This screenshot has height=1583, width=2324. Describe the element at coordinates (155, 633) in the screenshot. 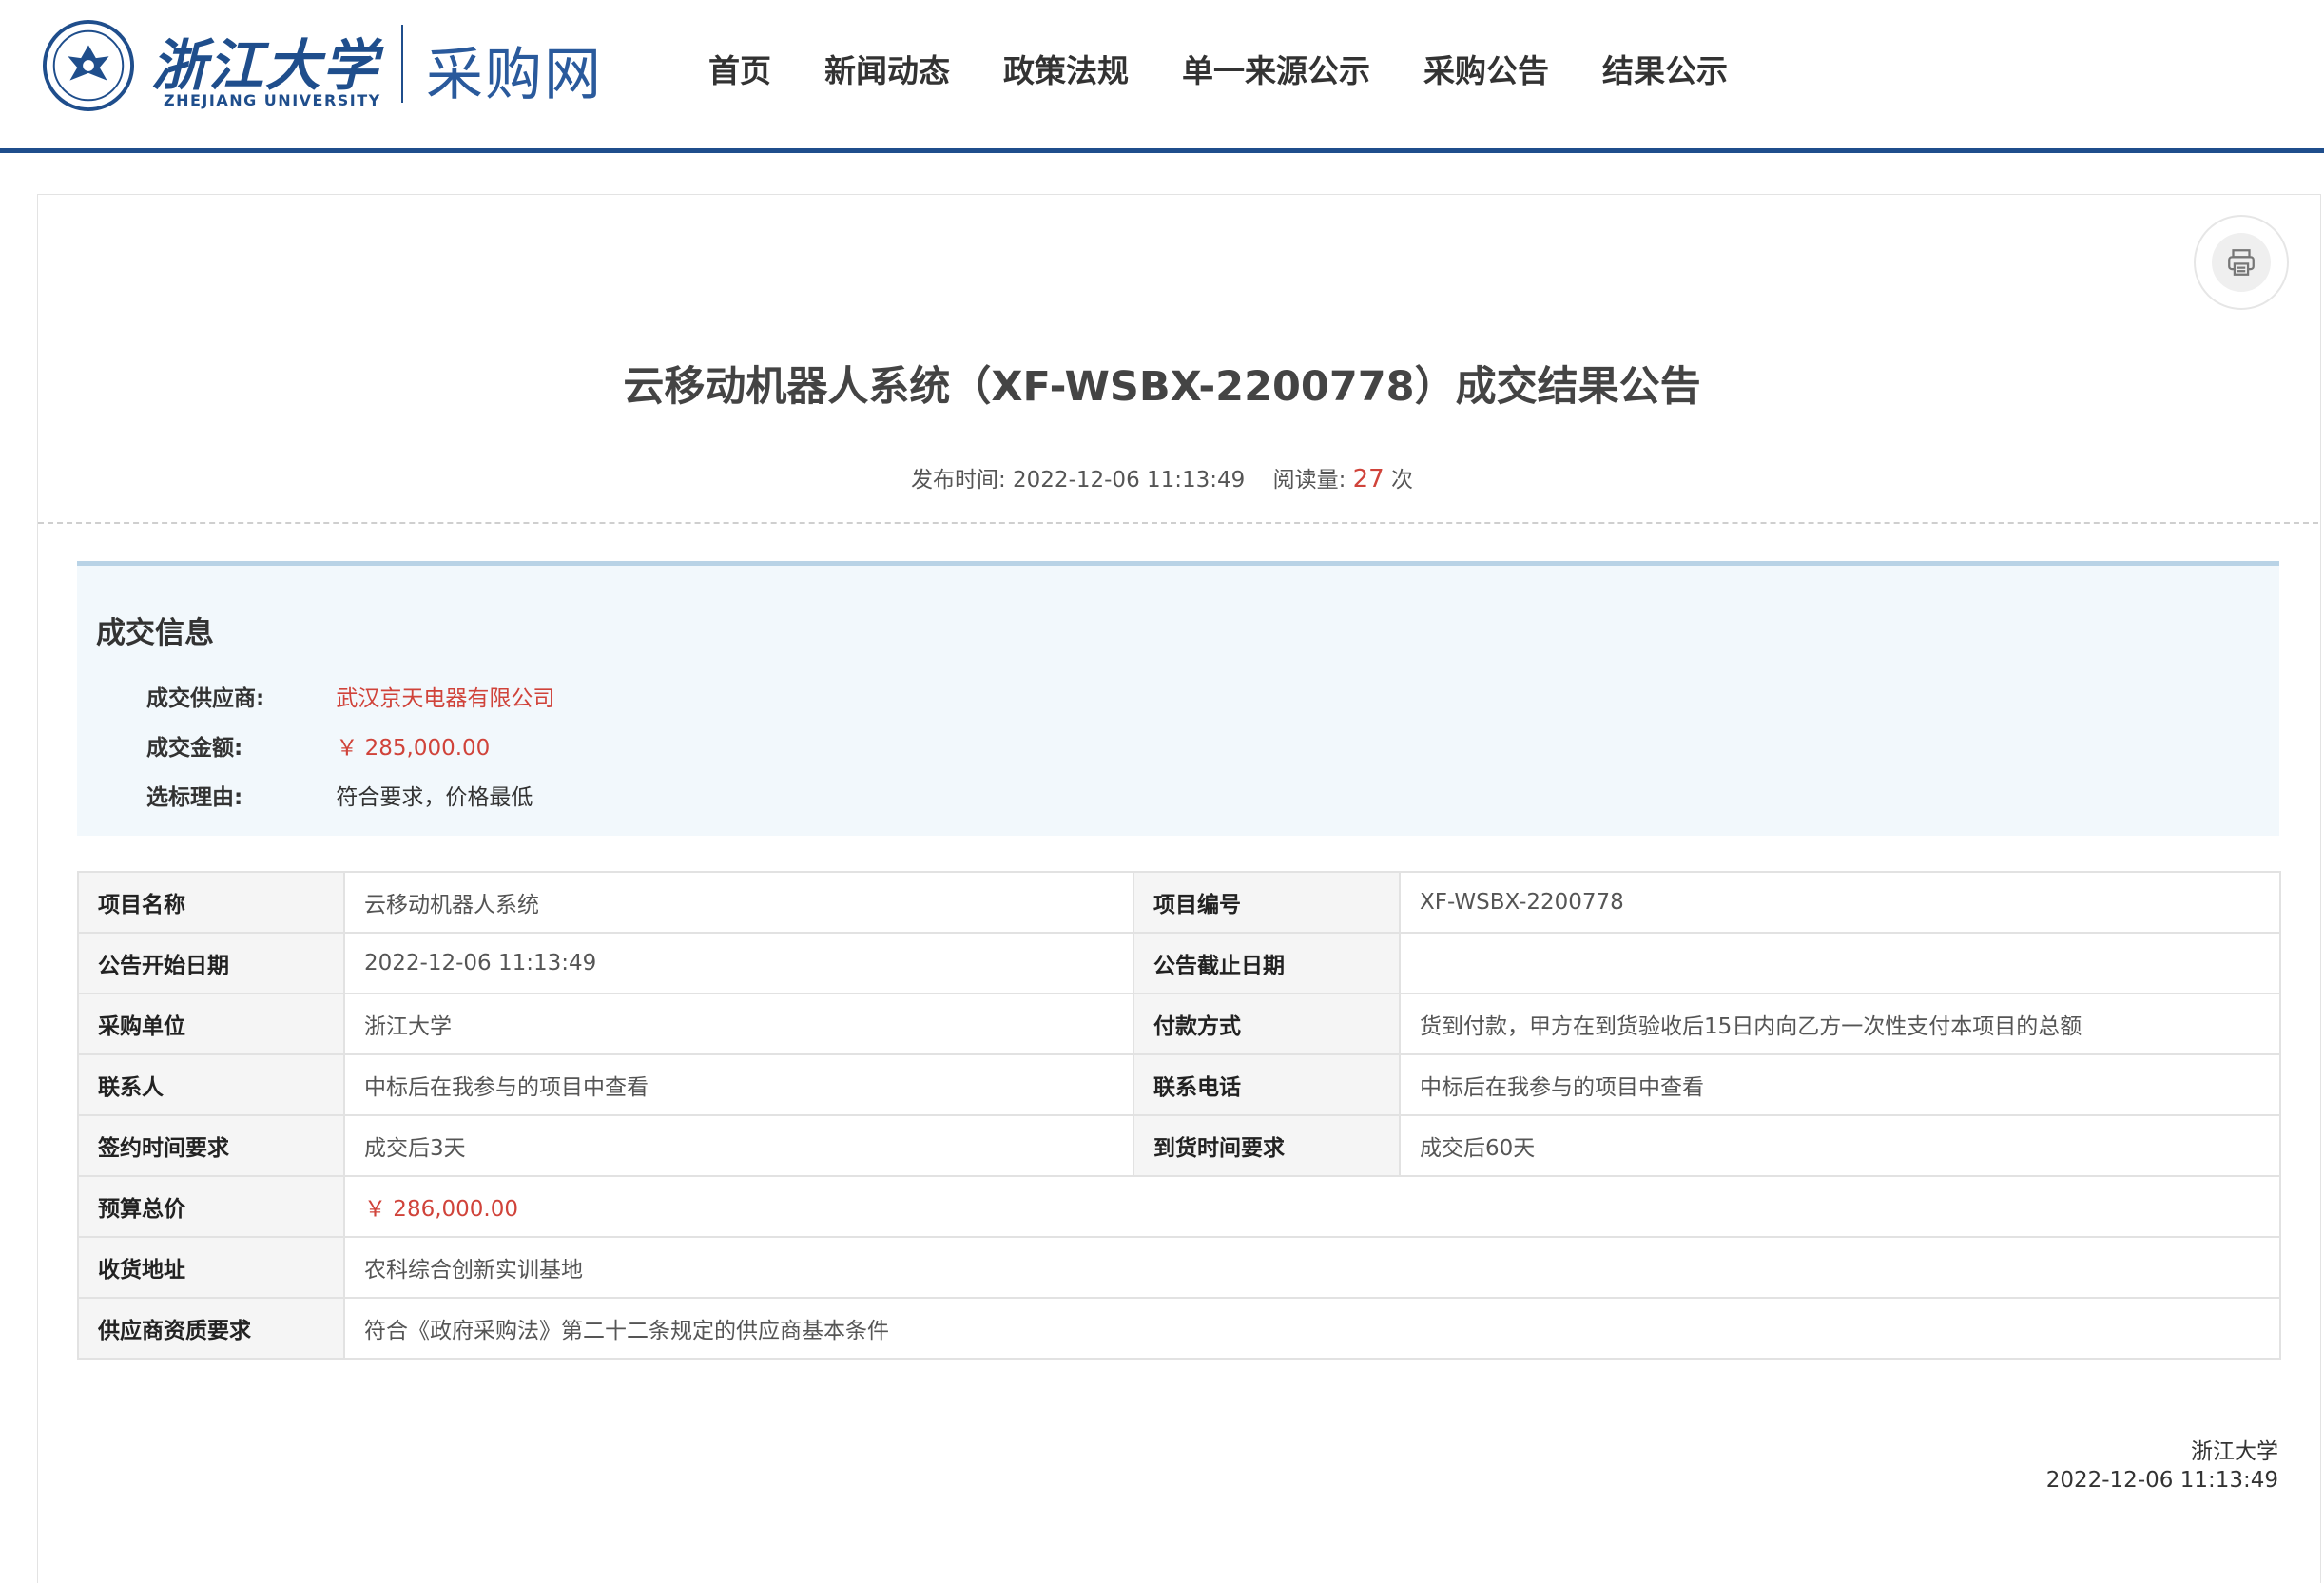

I see `deal-info-title: 成交信息` at that location.